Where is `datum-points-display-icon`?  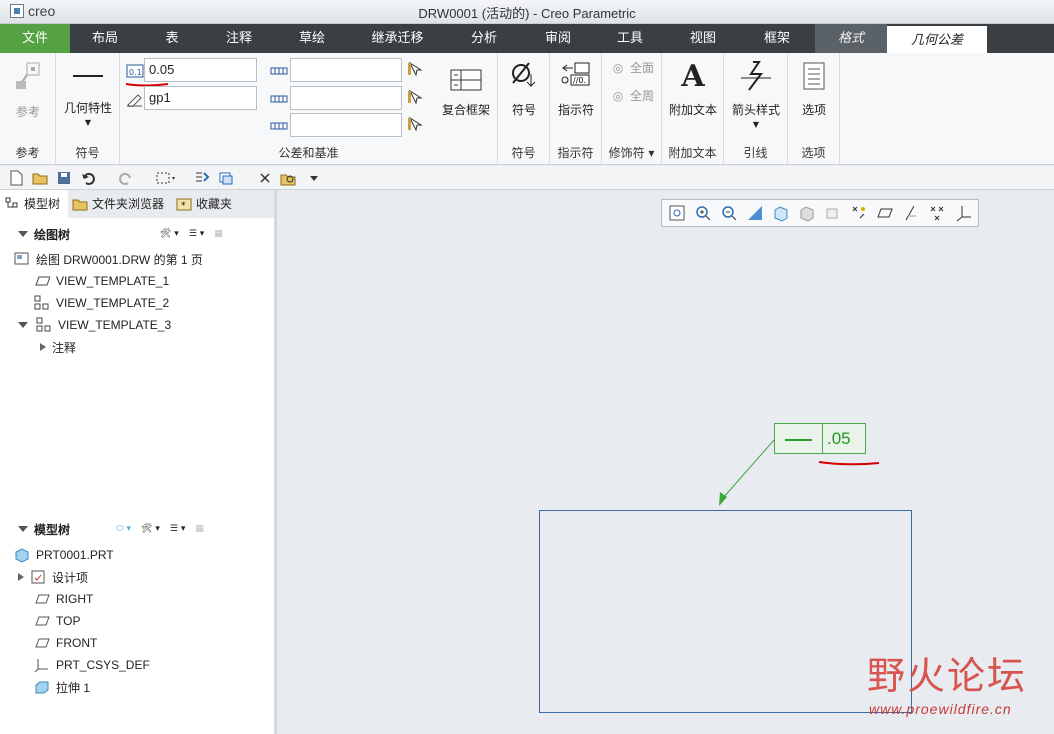 datum-points-display-icon is located at coordinates (937, 213).